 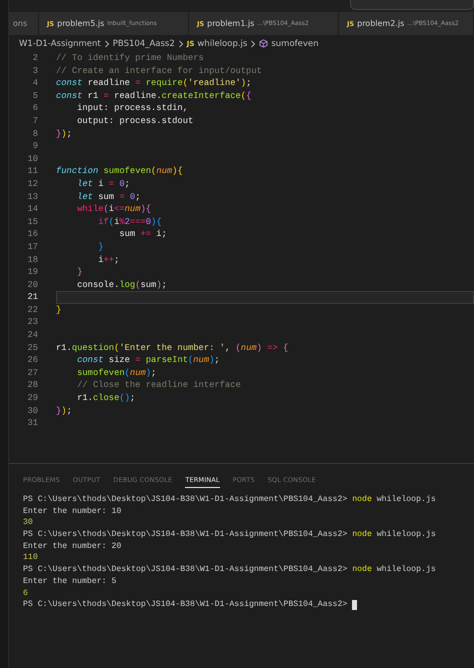 I want to click on line-number: 5, so click(x=35, y=96).